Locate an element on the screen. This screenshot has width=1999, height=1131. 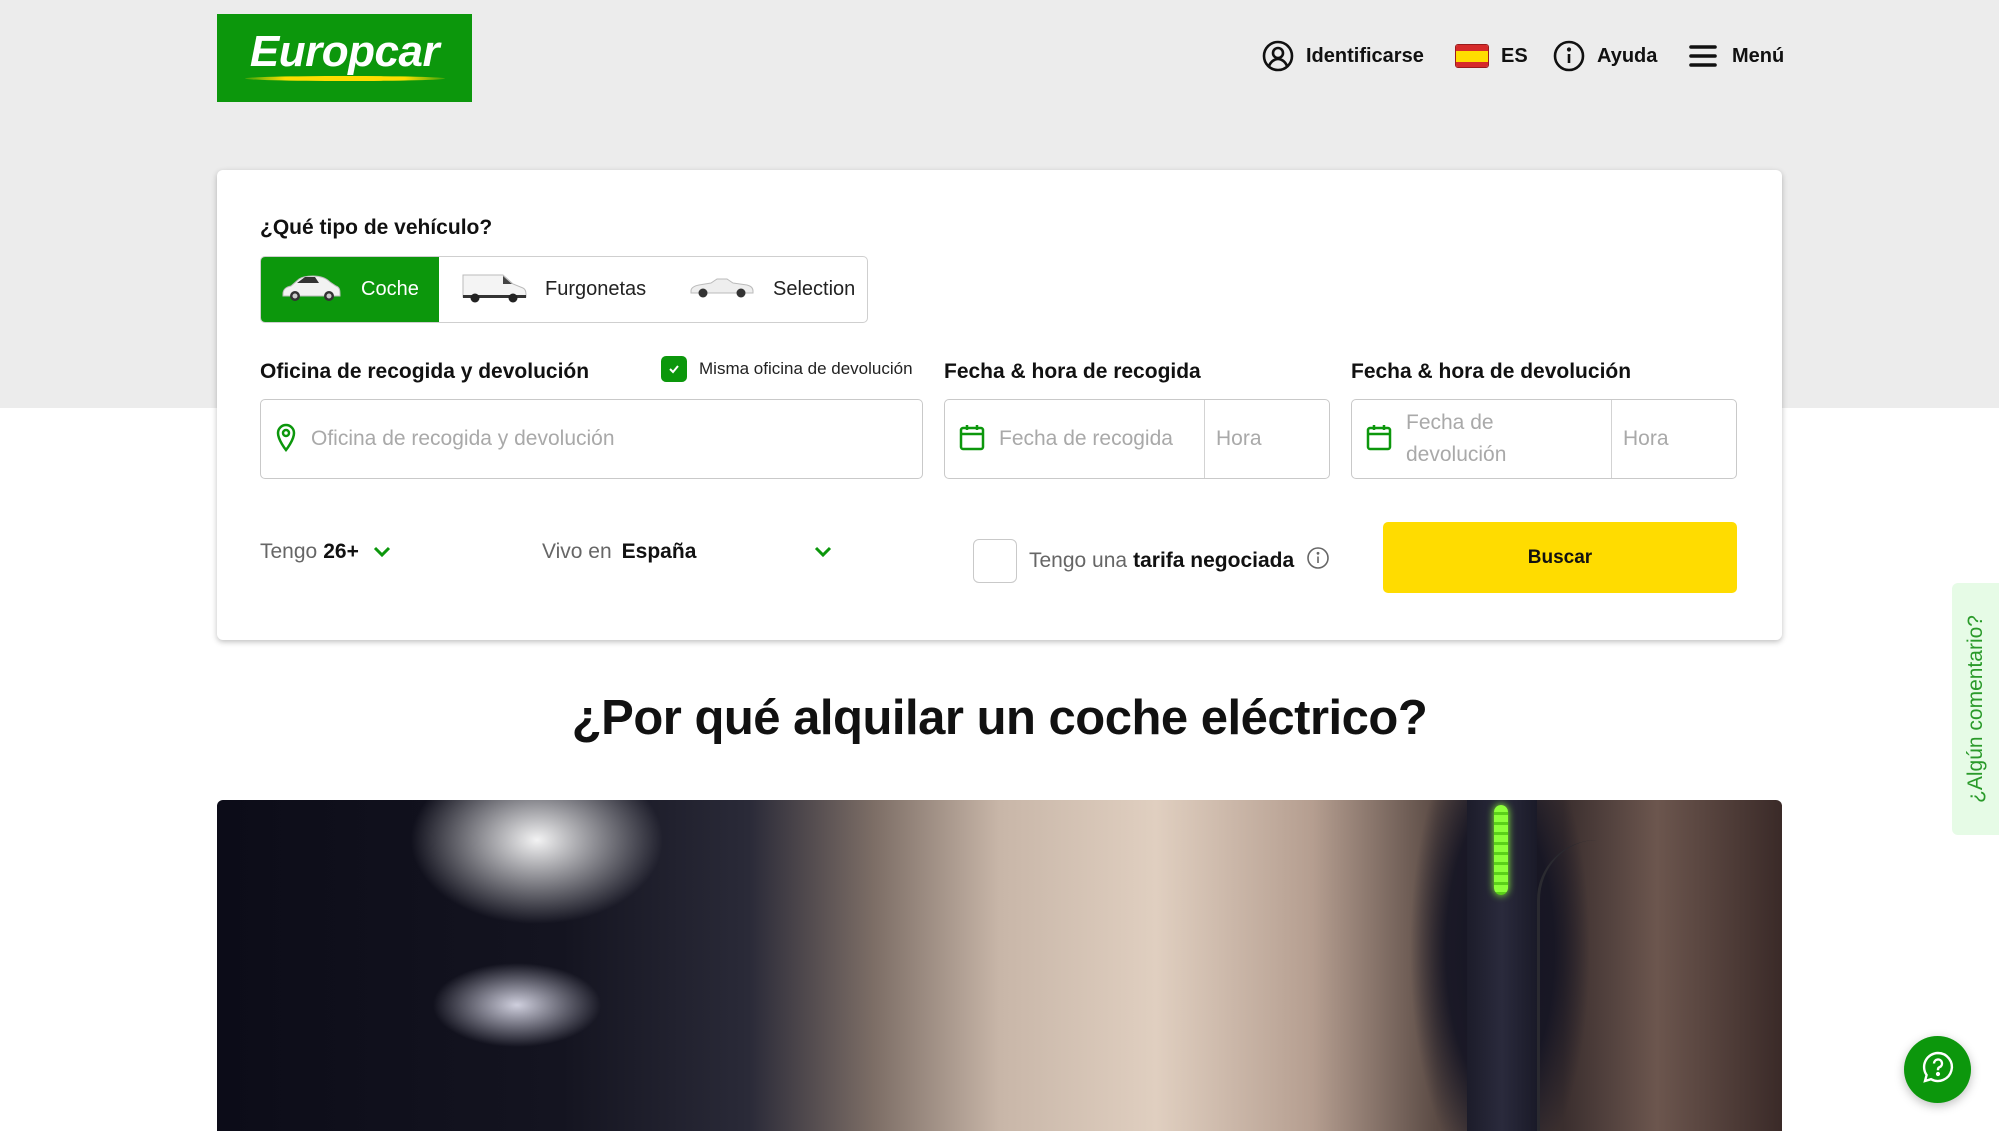
nav-login: Identificarse is located at coordinates (1343, 56).